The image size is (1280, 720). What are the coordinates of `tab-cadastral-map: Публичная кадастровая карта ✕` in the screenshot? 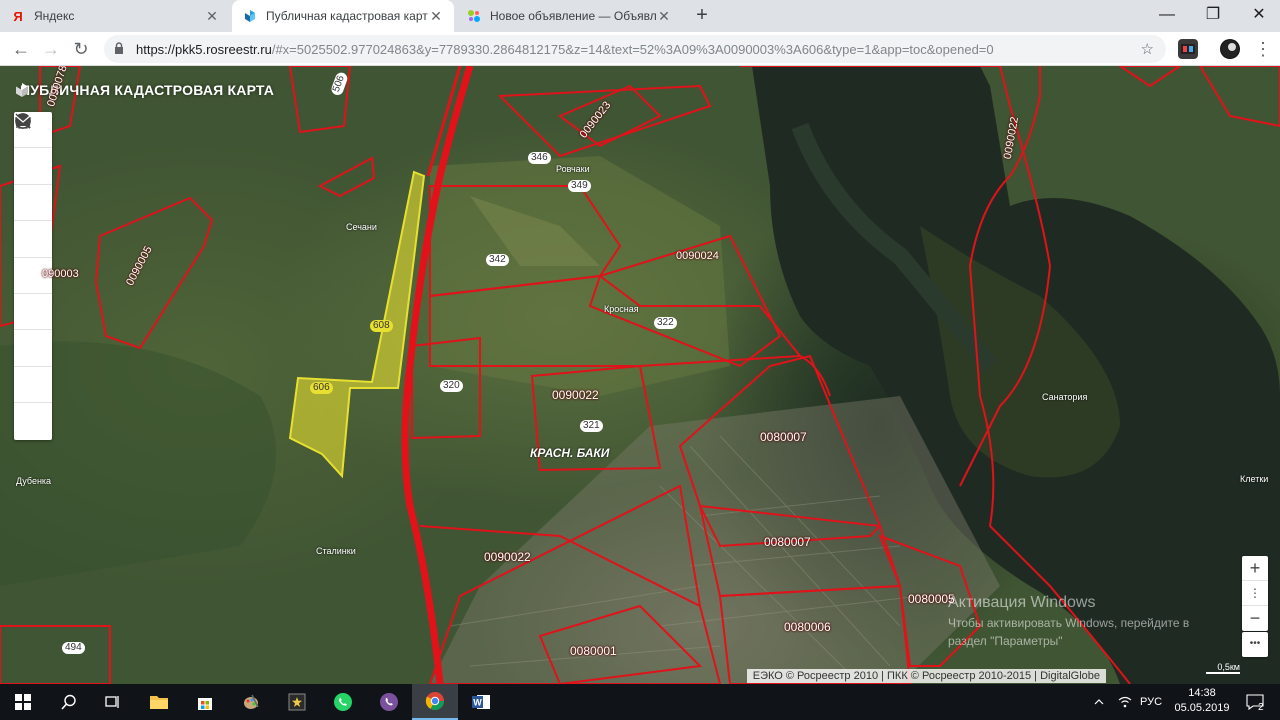 It's located at (343, 16).